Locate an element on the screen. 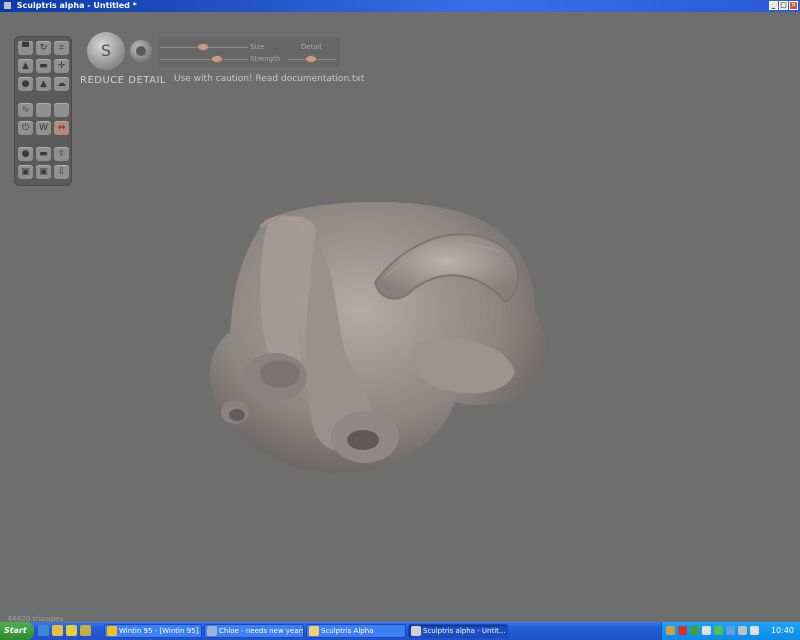 The image size is (800, 640). symmetry-tool: ⇔ is located at coordinates (61, 128).